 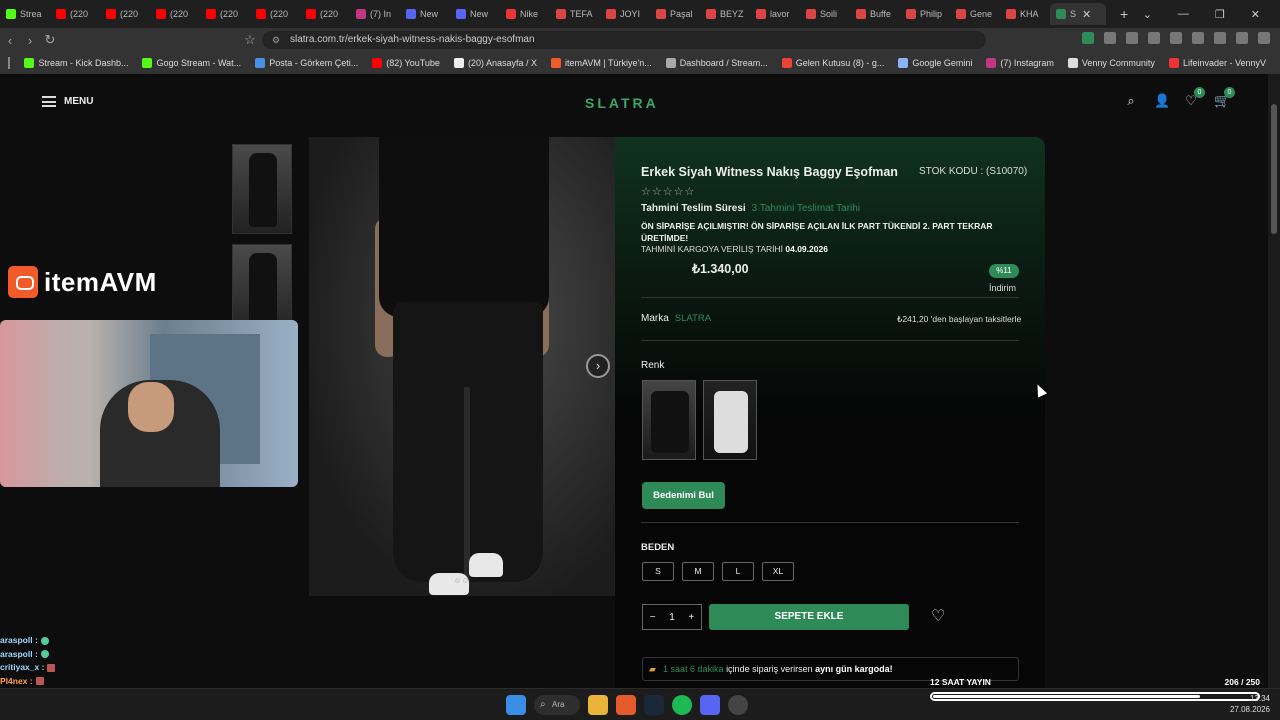 I want to click on close-window-button: ✕, so click(x=1255, y=14).